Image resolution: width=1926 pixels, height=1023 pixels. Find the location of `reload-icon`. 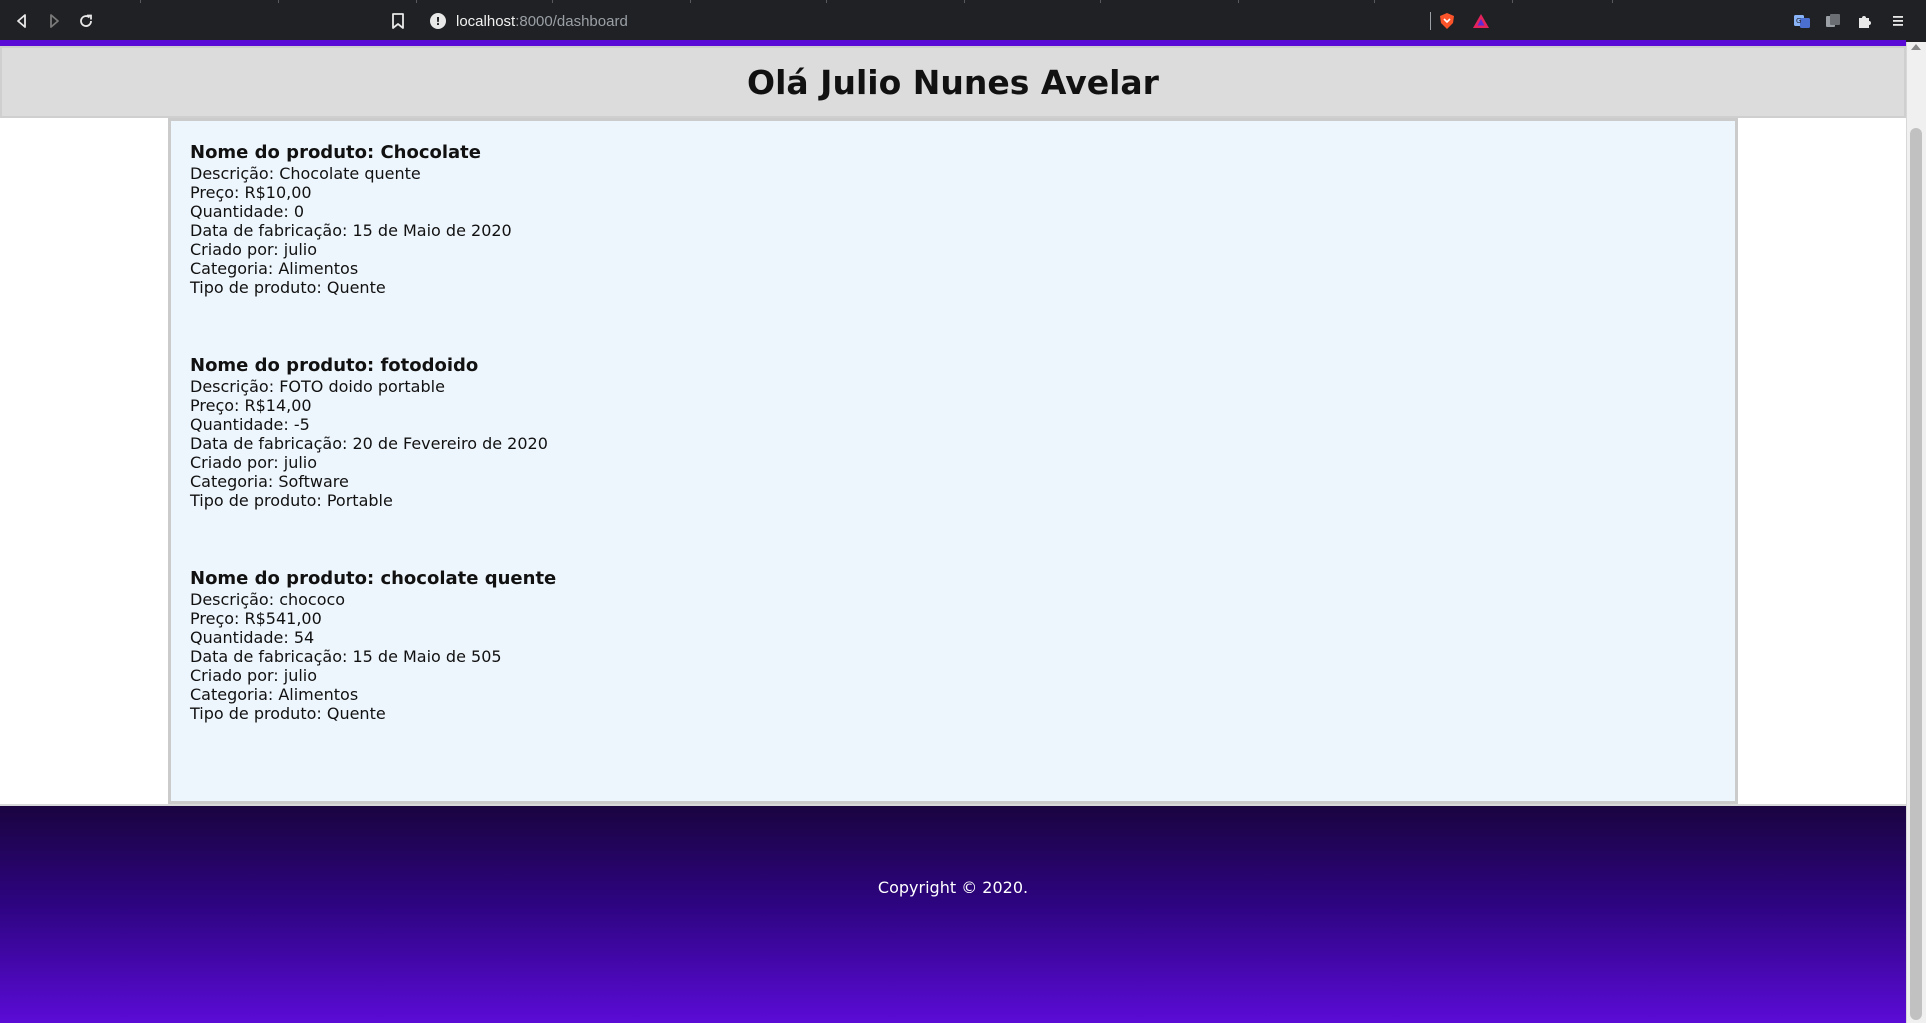

reload-icon is located at coordinates (86, 20).